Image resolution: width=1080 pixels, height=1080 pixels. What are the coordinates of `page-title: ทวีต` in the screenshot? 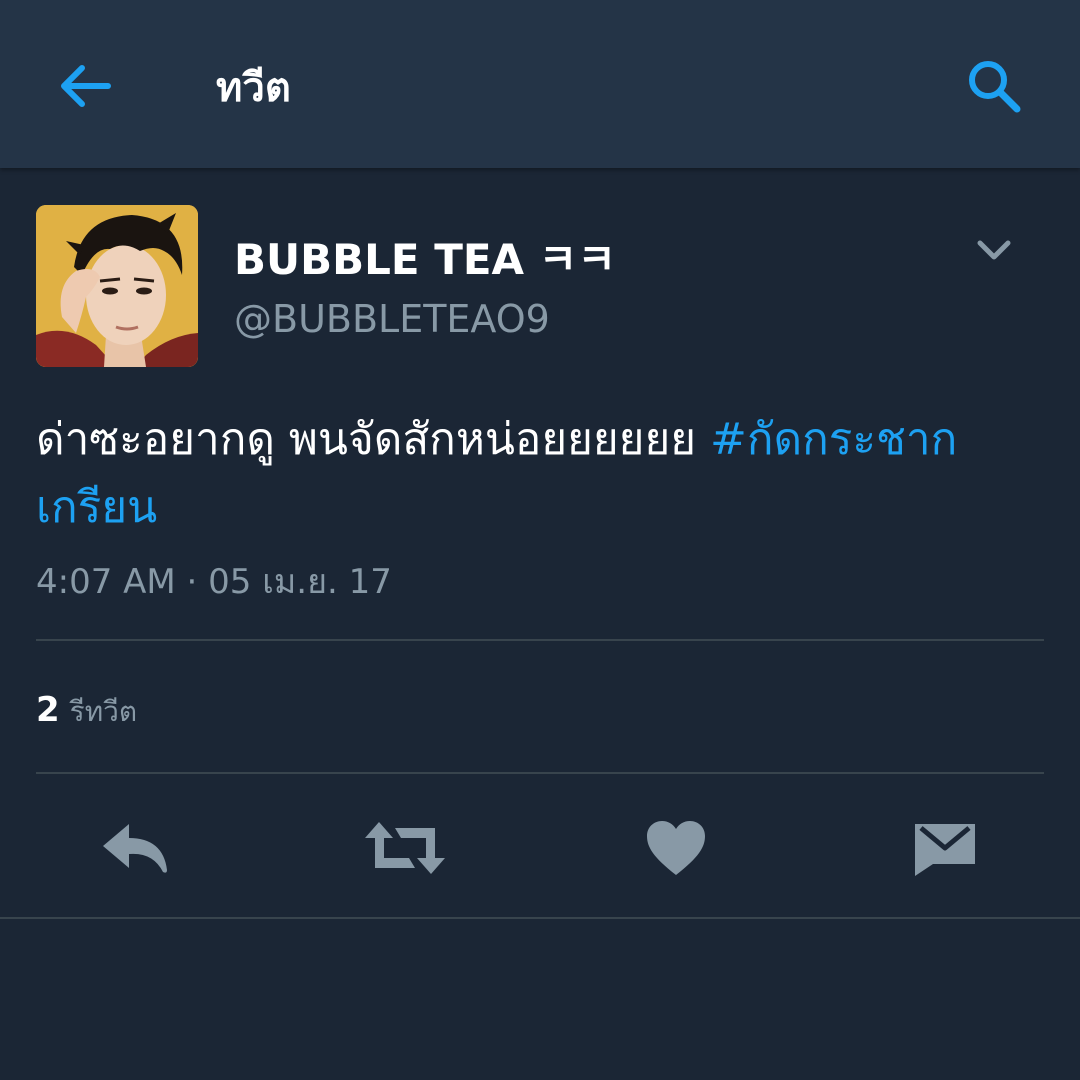 It's located at (253, 88).